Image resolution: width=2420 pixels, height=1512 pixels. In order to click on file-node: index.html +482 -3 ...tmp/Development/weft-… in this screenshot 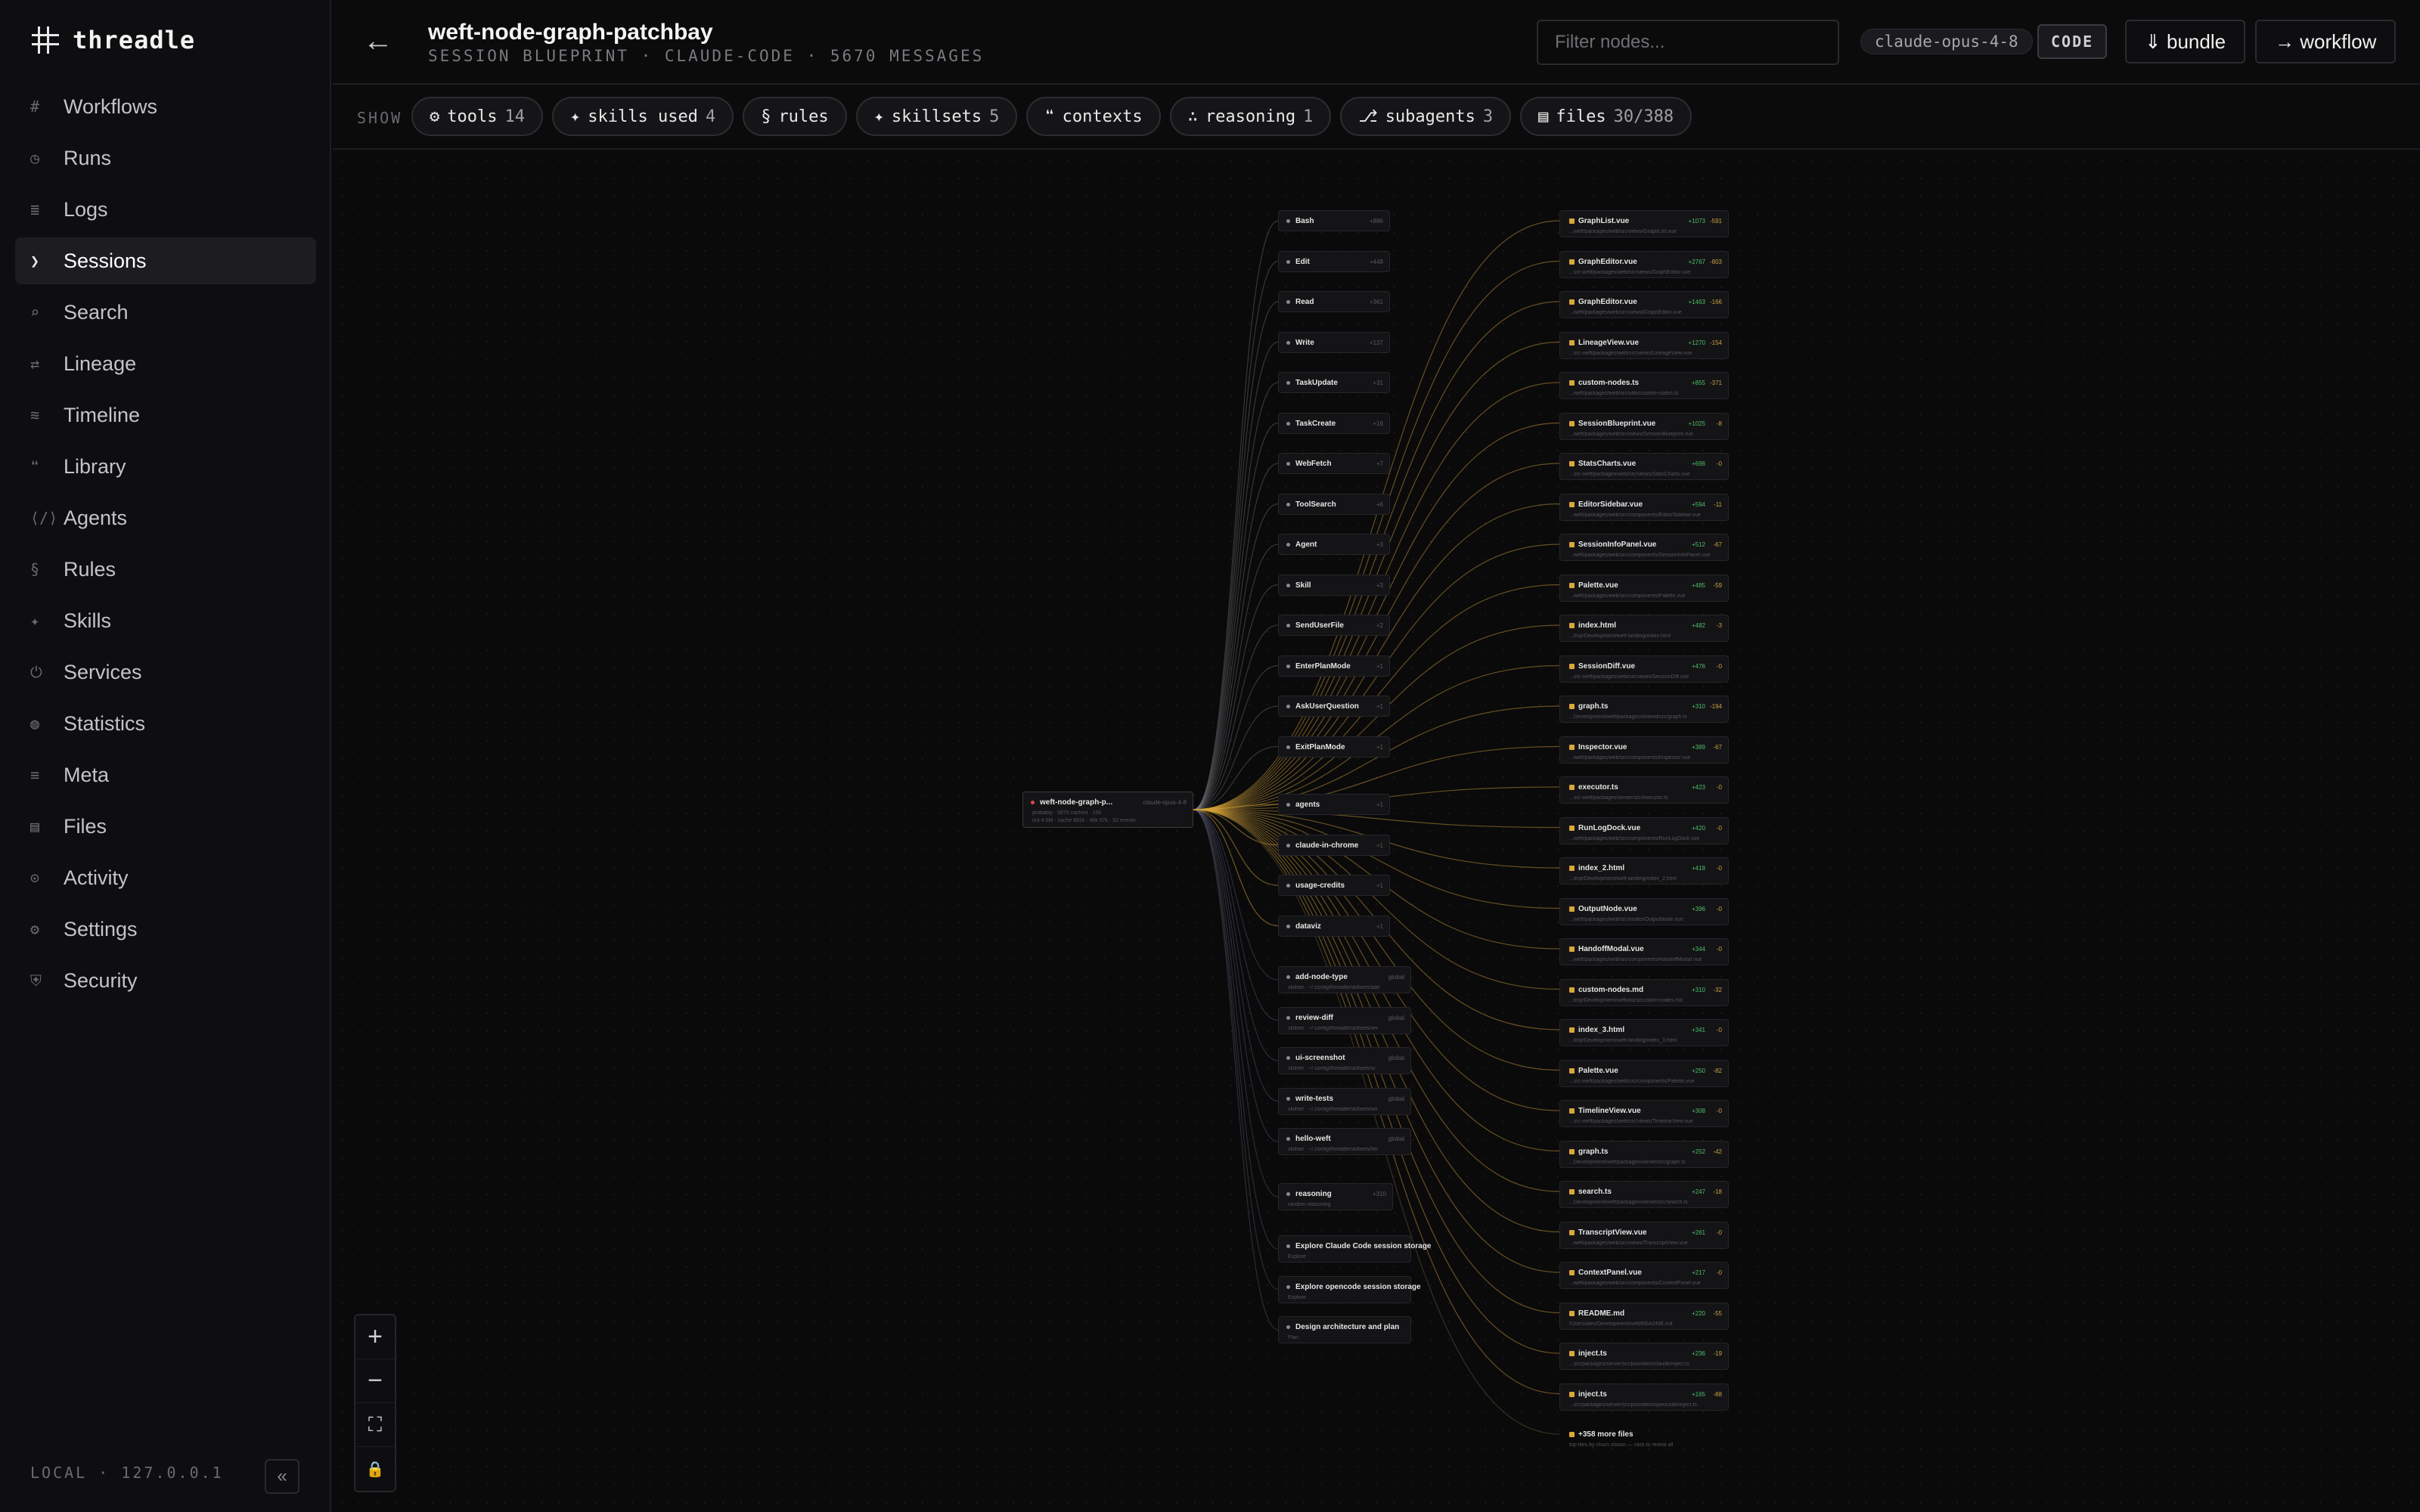, I will do `click(1644, 628)`.